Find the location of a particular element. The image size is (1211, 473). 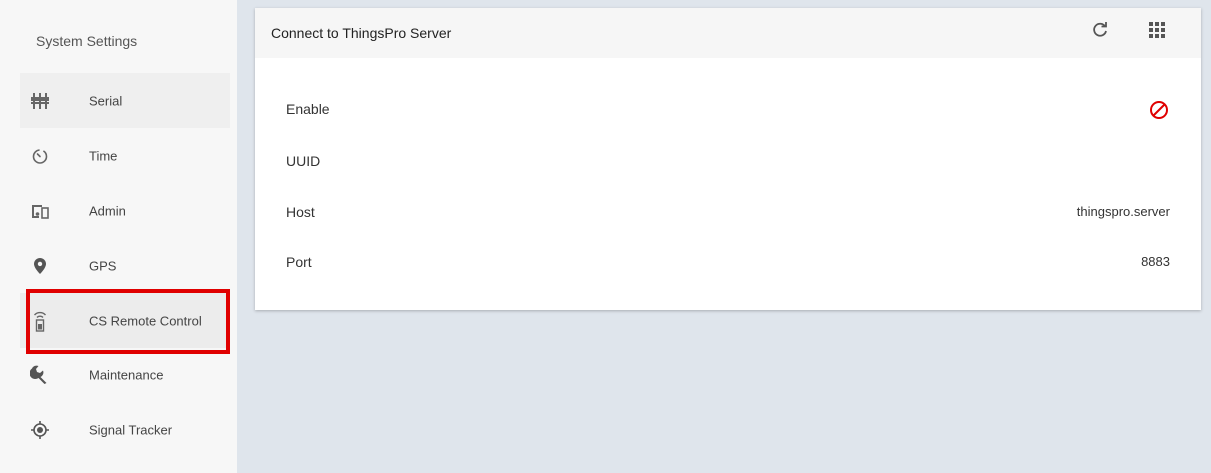

remote-control-icon is located at coordinates (40, 321).